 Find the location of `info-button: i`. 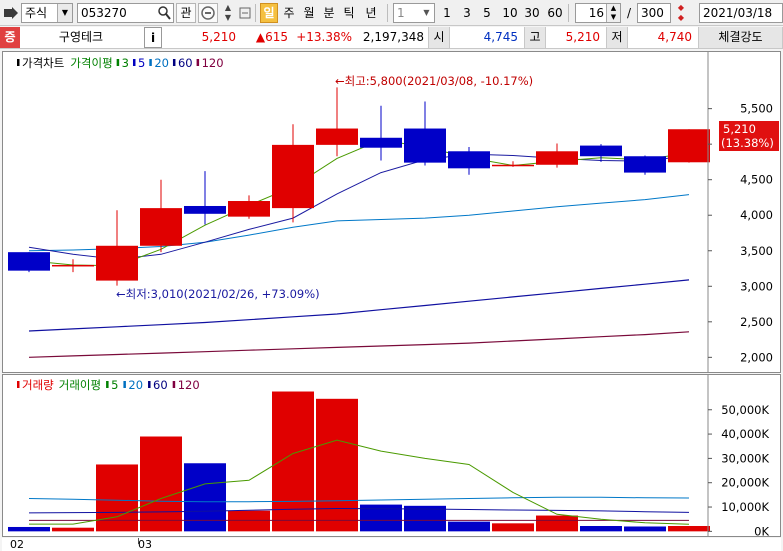

info-button: i is located at coordinates (153, 37).